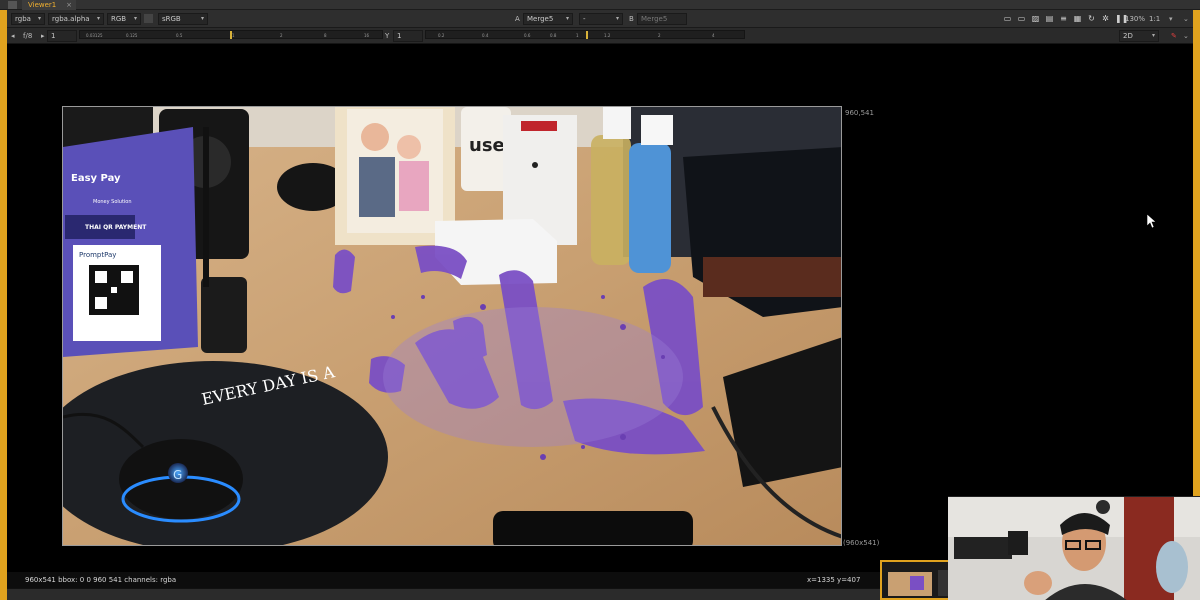 This screenshot has width=1200, height=600. Describe the element at coordinates (1063, 18) in the screenshot. I see `lines-icon: ≡` at that location.